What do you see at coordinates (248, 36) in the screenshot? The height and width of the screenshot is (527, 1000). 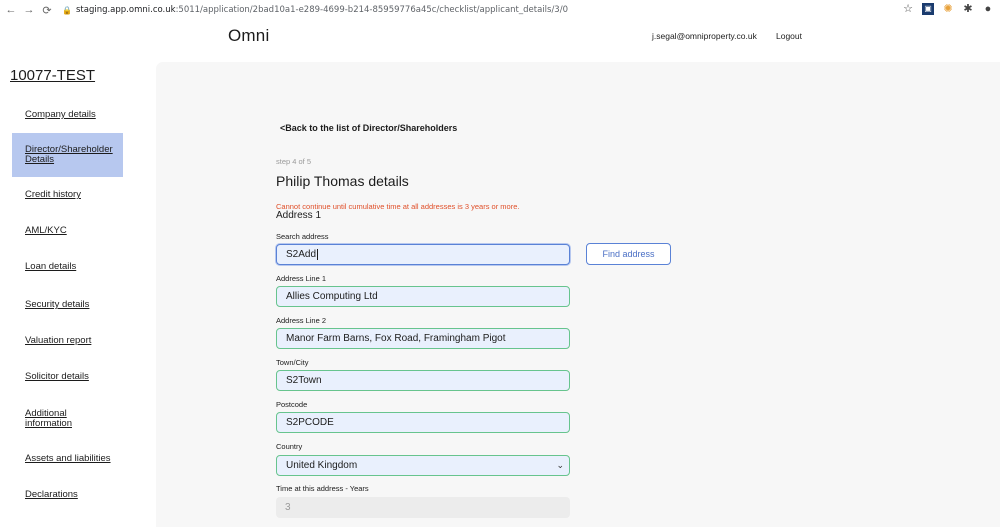 I see `logo: Omni` at bounding box center [248, 36].